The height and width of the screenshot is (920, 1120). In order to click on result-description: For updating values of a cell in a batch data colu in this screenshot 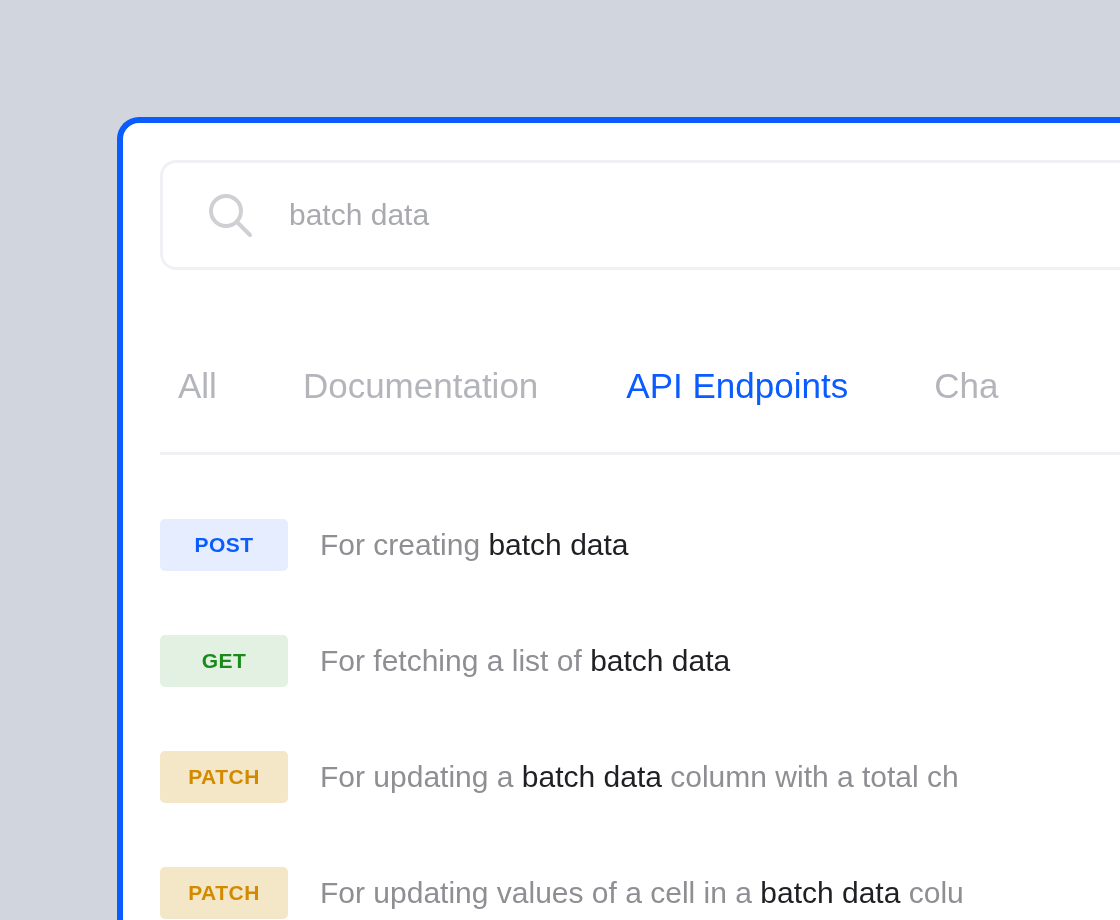, I will do `click(642, 893)`.